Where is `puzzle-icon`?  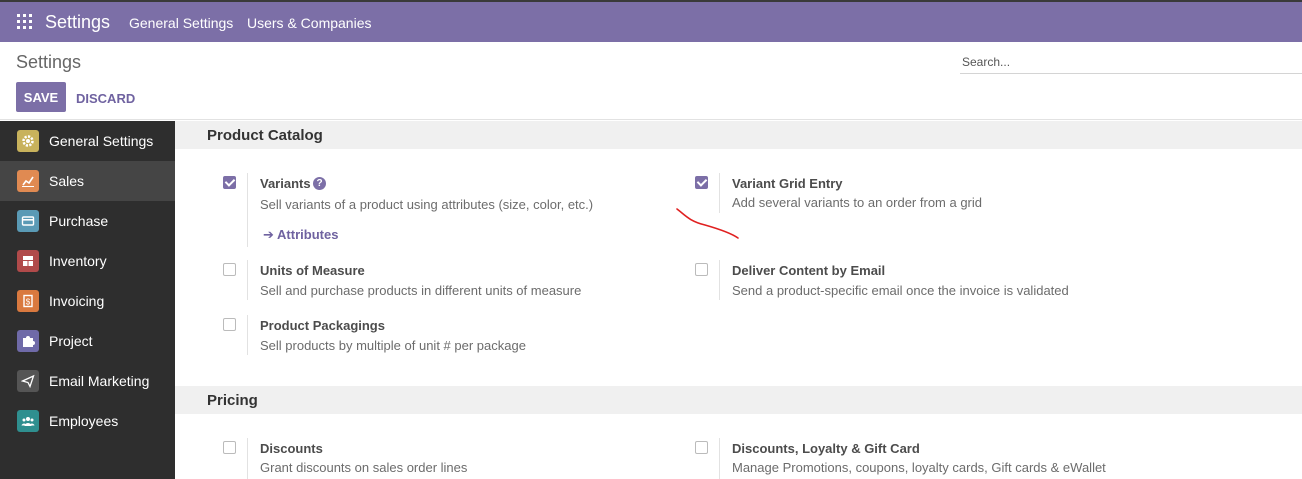
puzzle-icon is located at coordinates (28, 341).